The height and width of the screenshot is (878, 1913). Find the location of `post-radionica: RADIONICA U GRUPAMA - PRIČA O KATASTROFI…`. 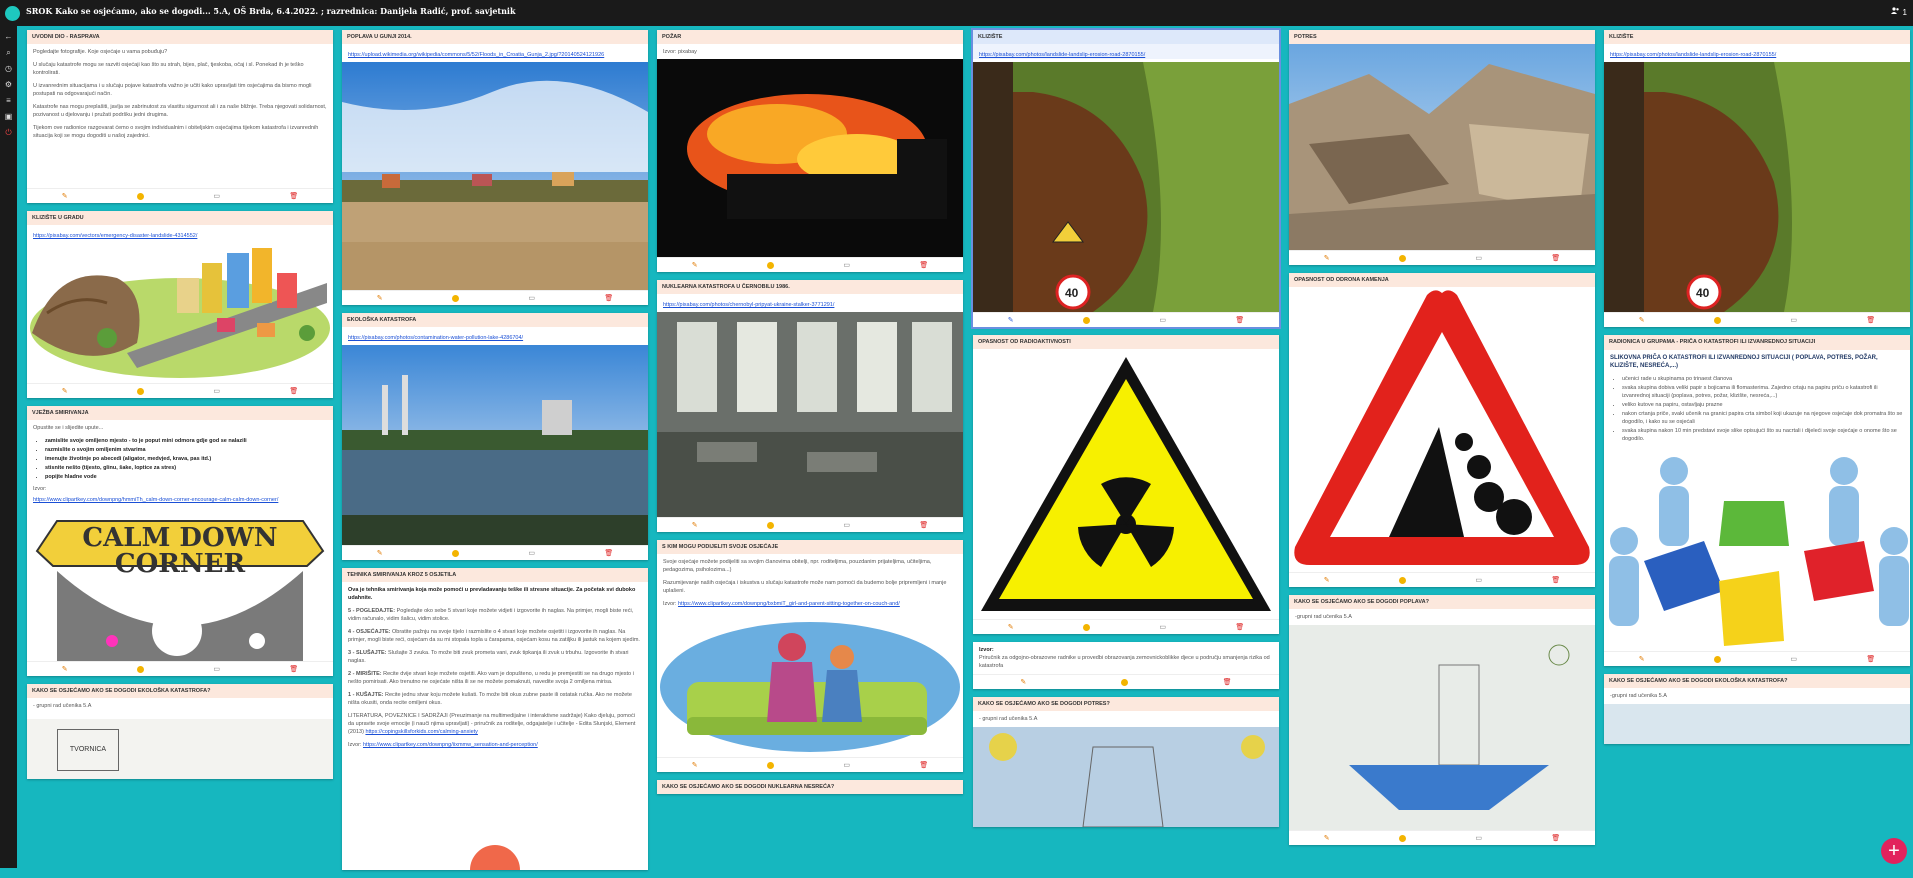

post-radionica: RADIONICA U GRUPAMA - PRIČA O KATASTROFI… is located at coordinates (1757, 500).